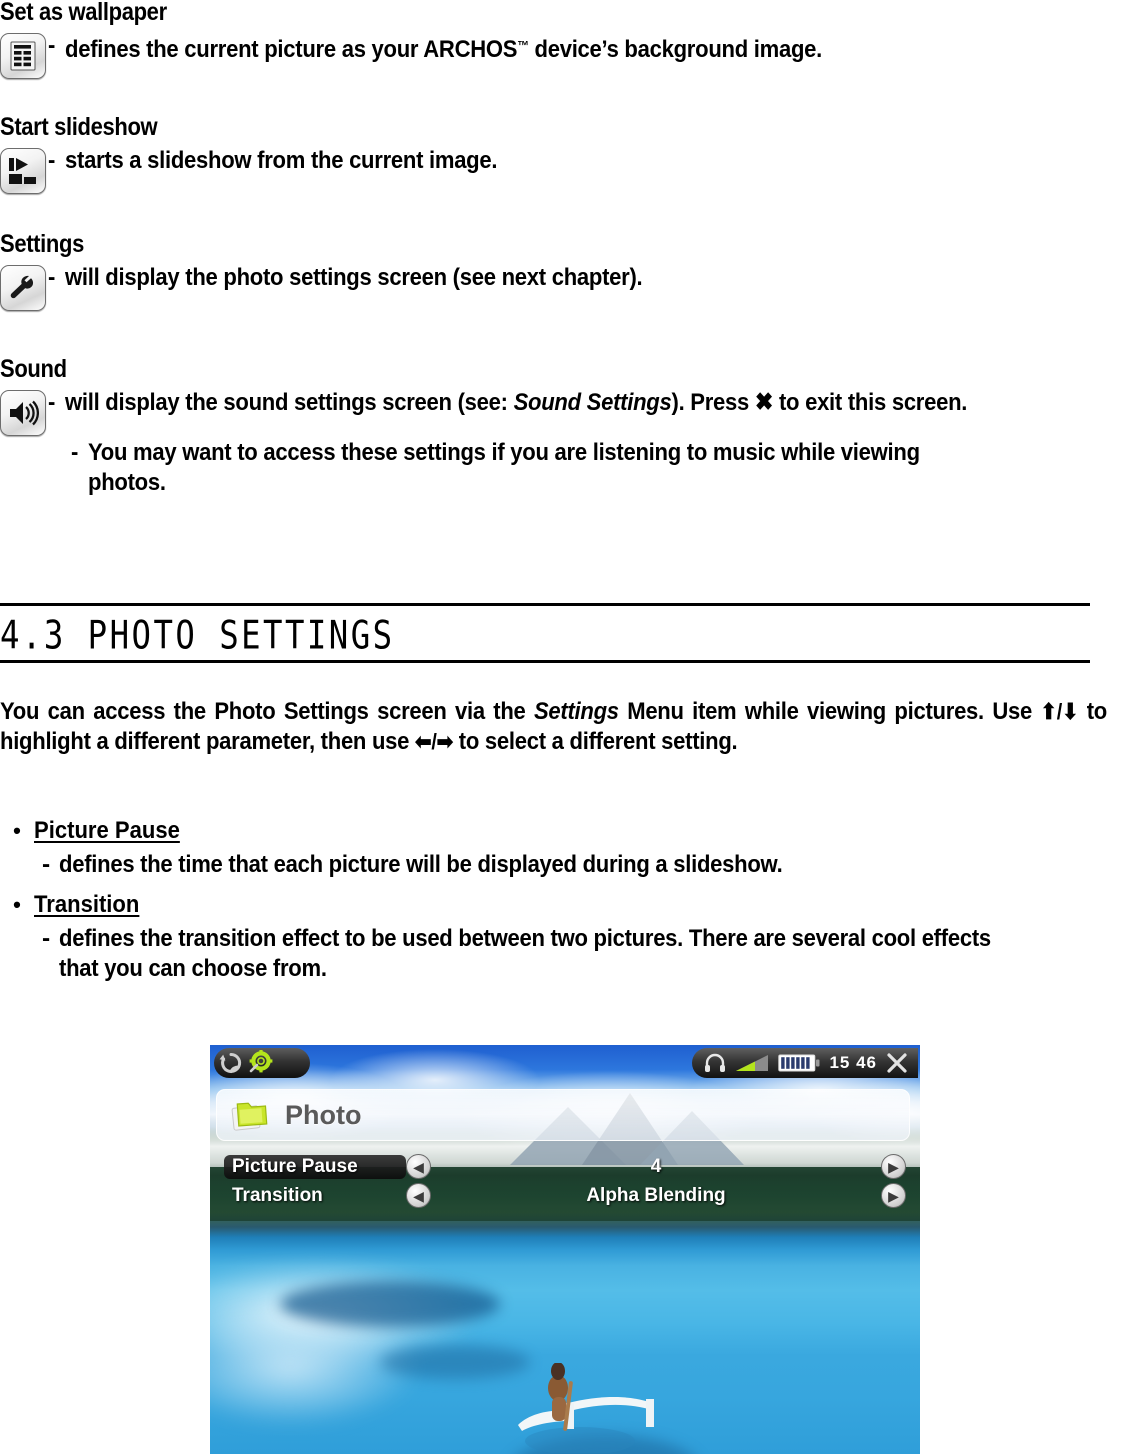 The width and height of the screenshot is (1122, 1454). Describe the element at coordinates (563, 1115) in the screenshot. I see `photo-title-bar: Photo` at that location.